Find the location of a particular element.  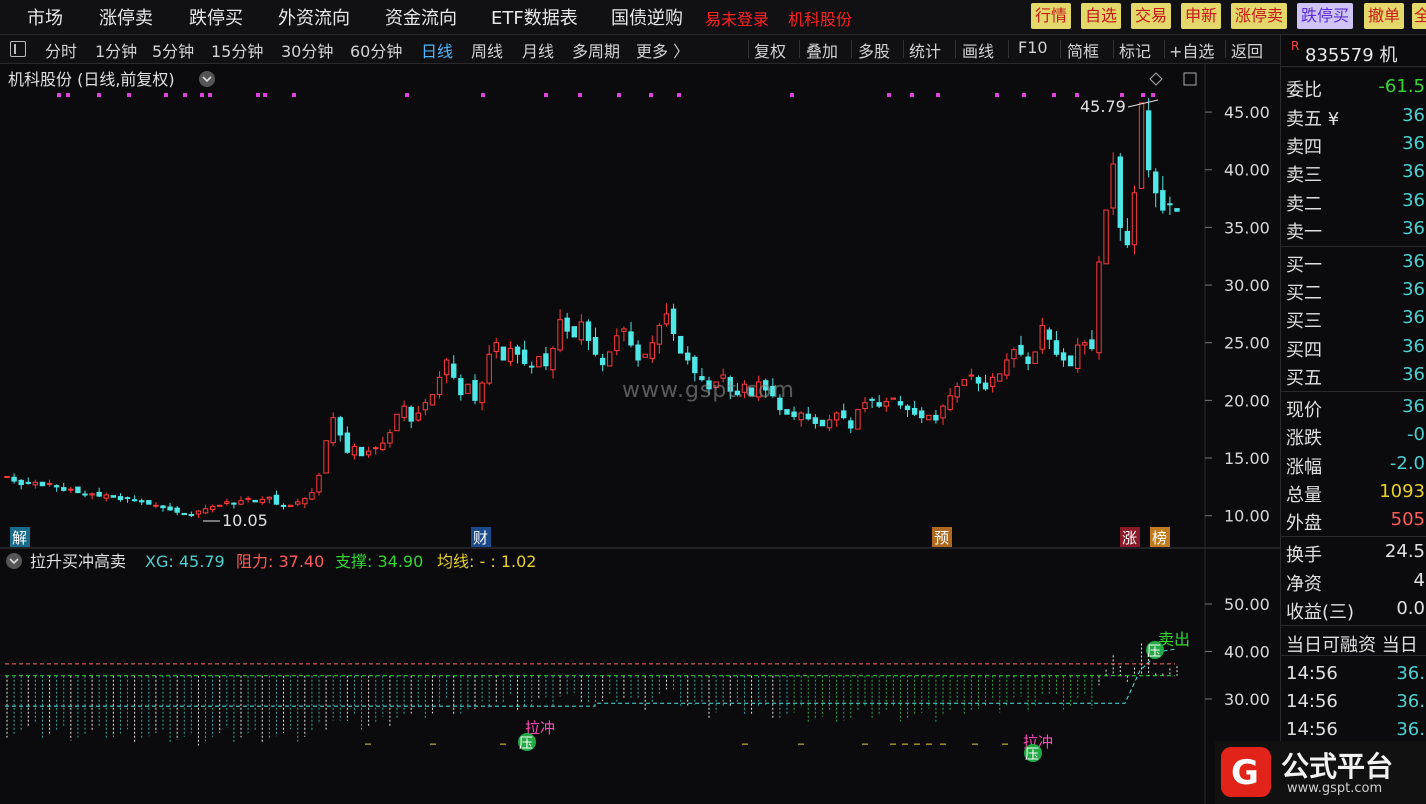

btn-cancel-order: 撤单 is located at coordinates (1384, 16).